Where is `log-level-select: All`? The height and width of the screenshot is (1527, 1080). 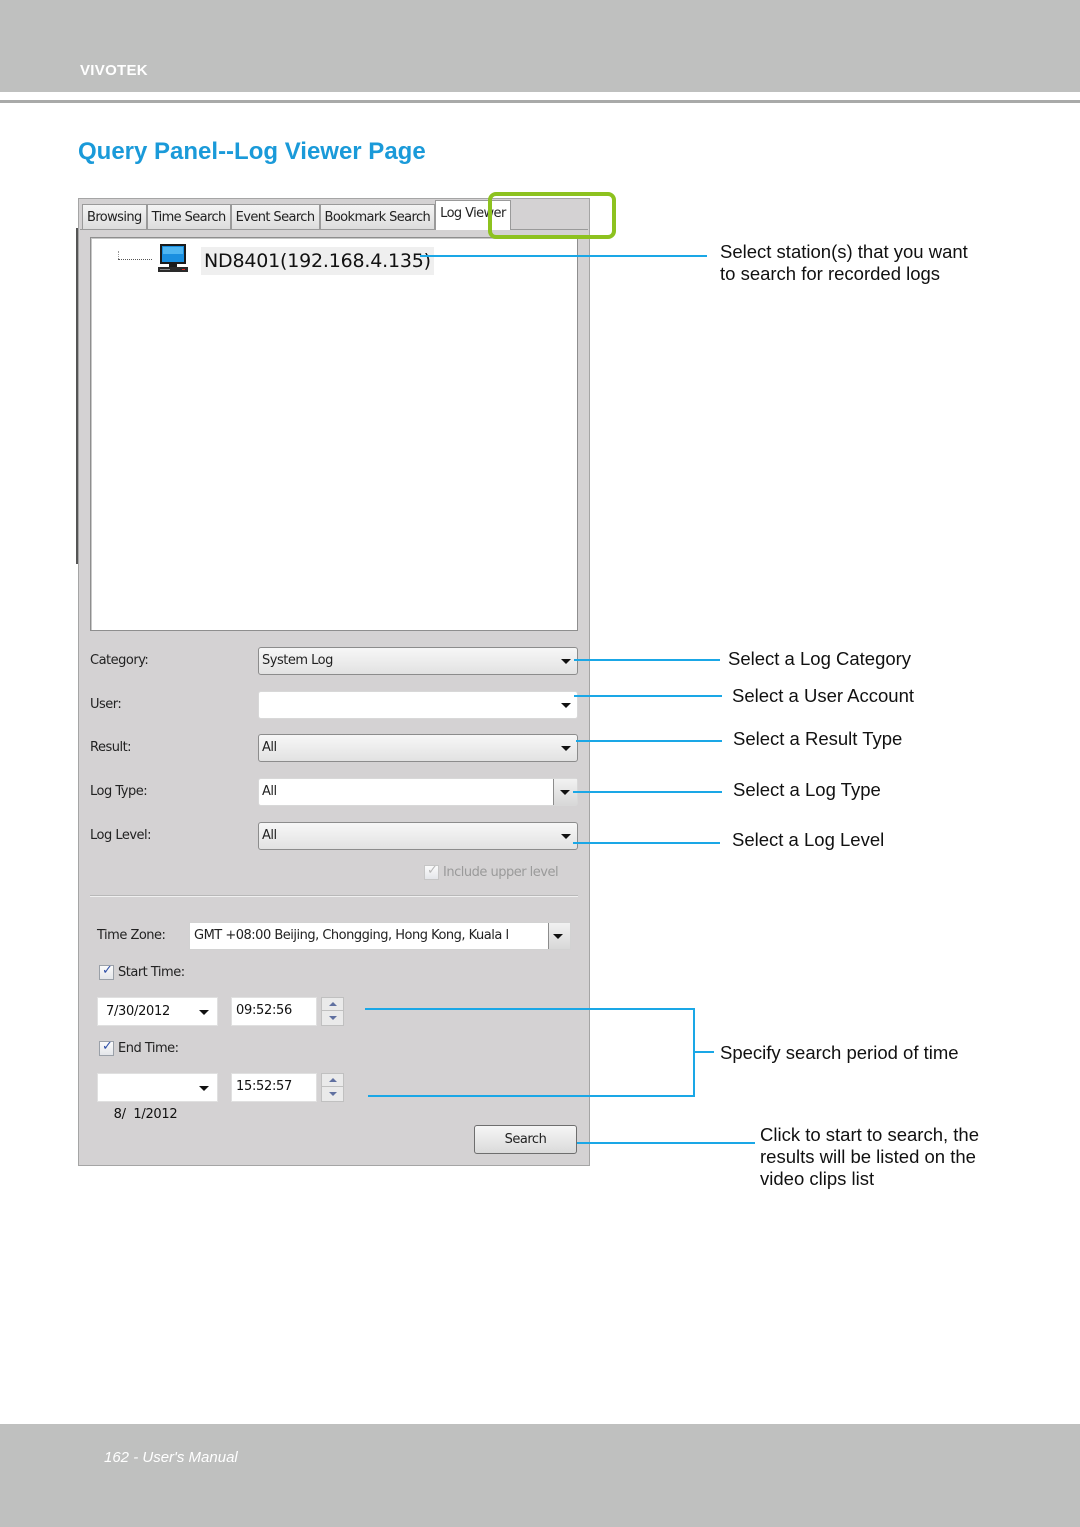
log-level-select: All is located at coordinates (418, 836).